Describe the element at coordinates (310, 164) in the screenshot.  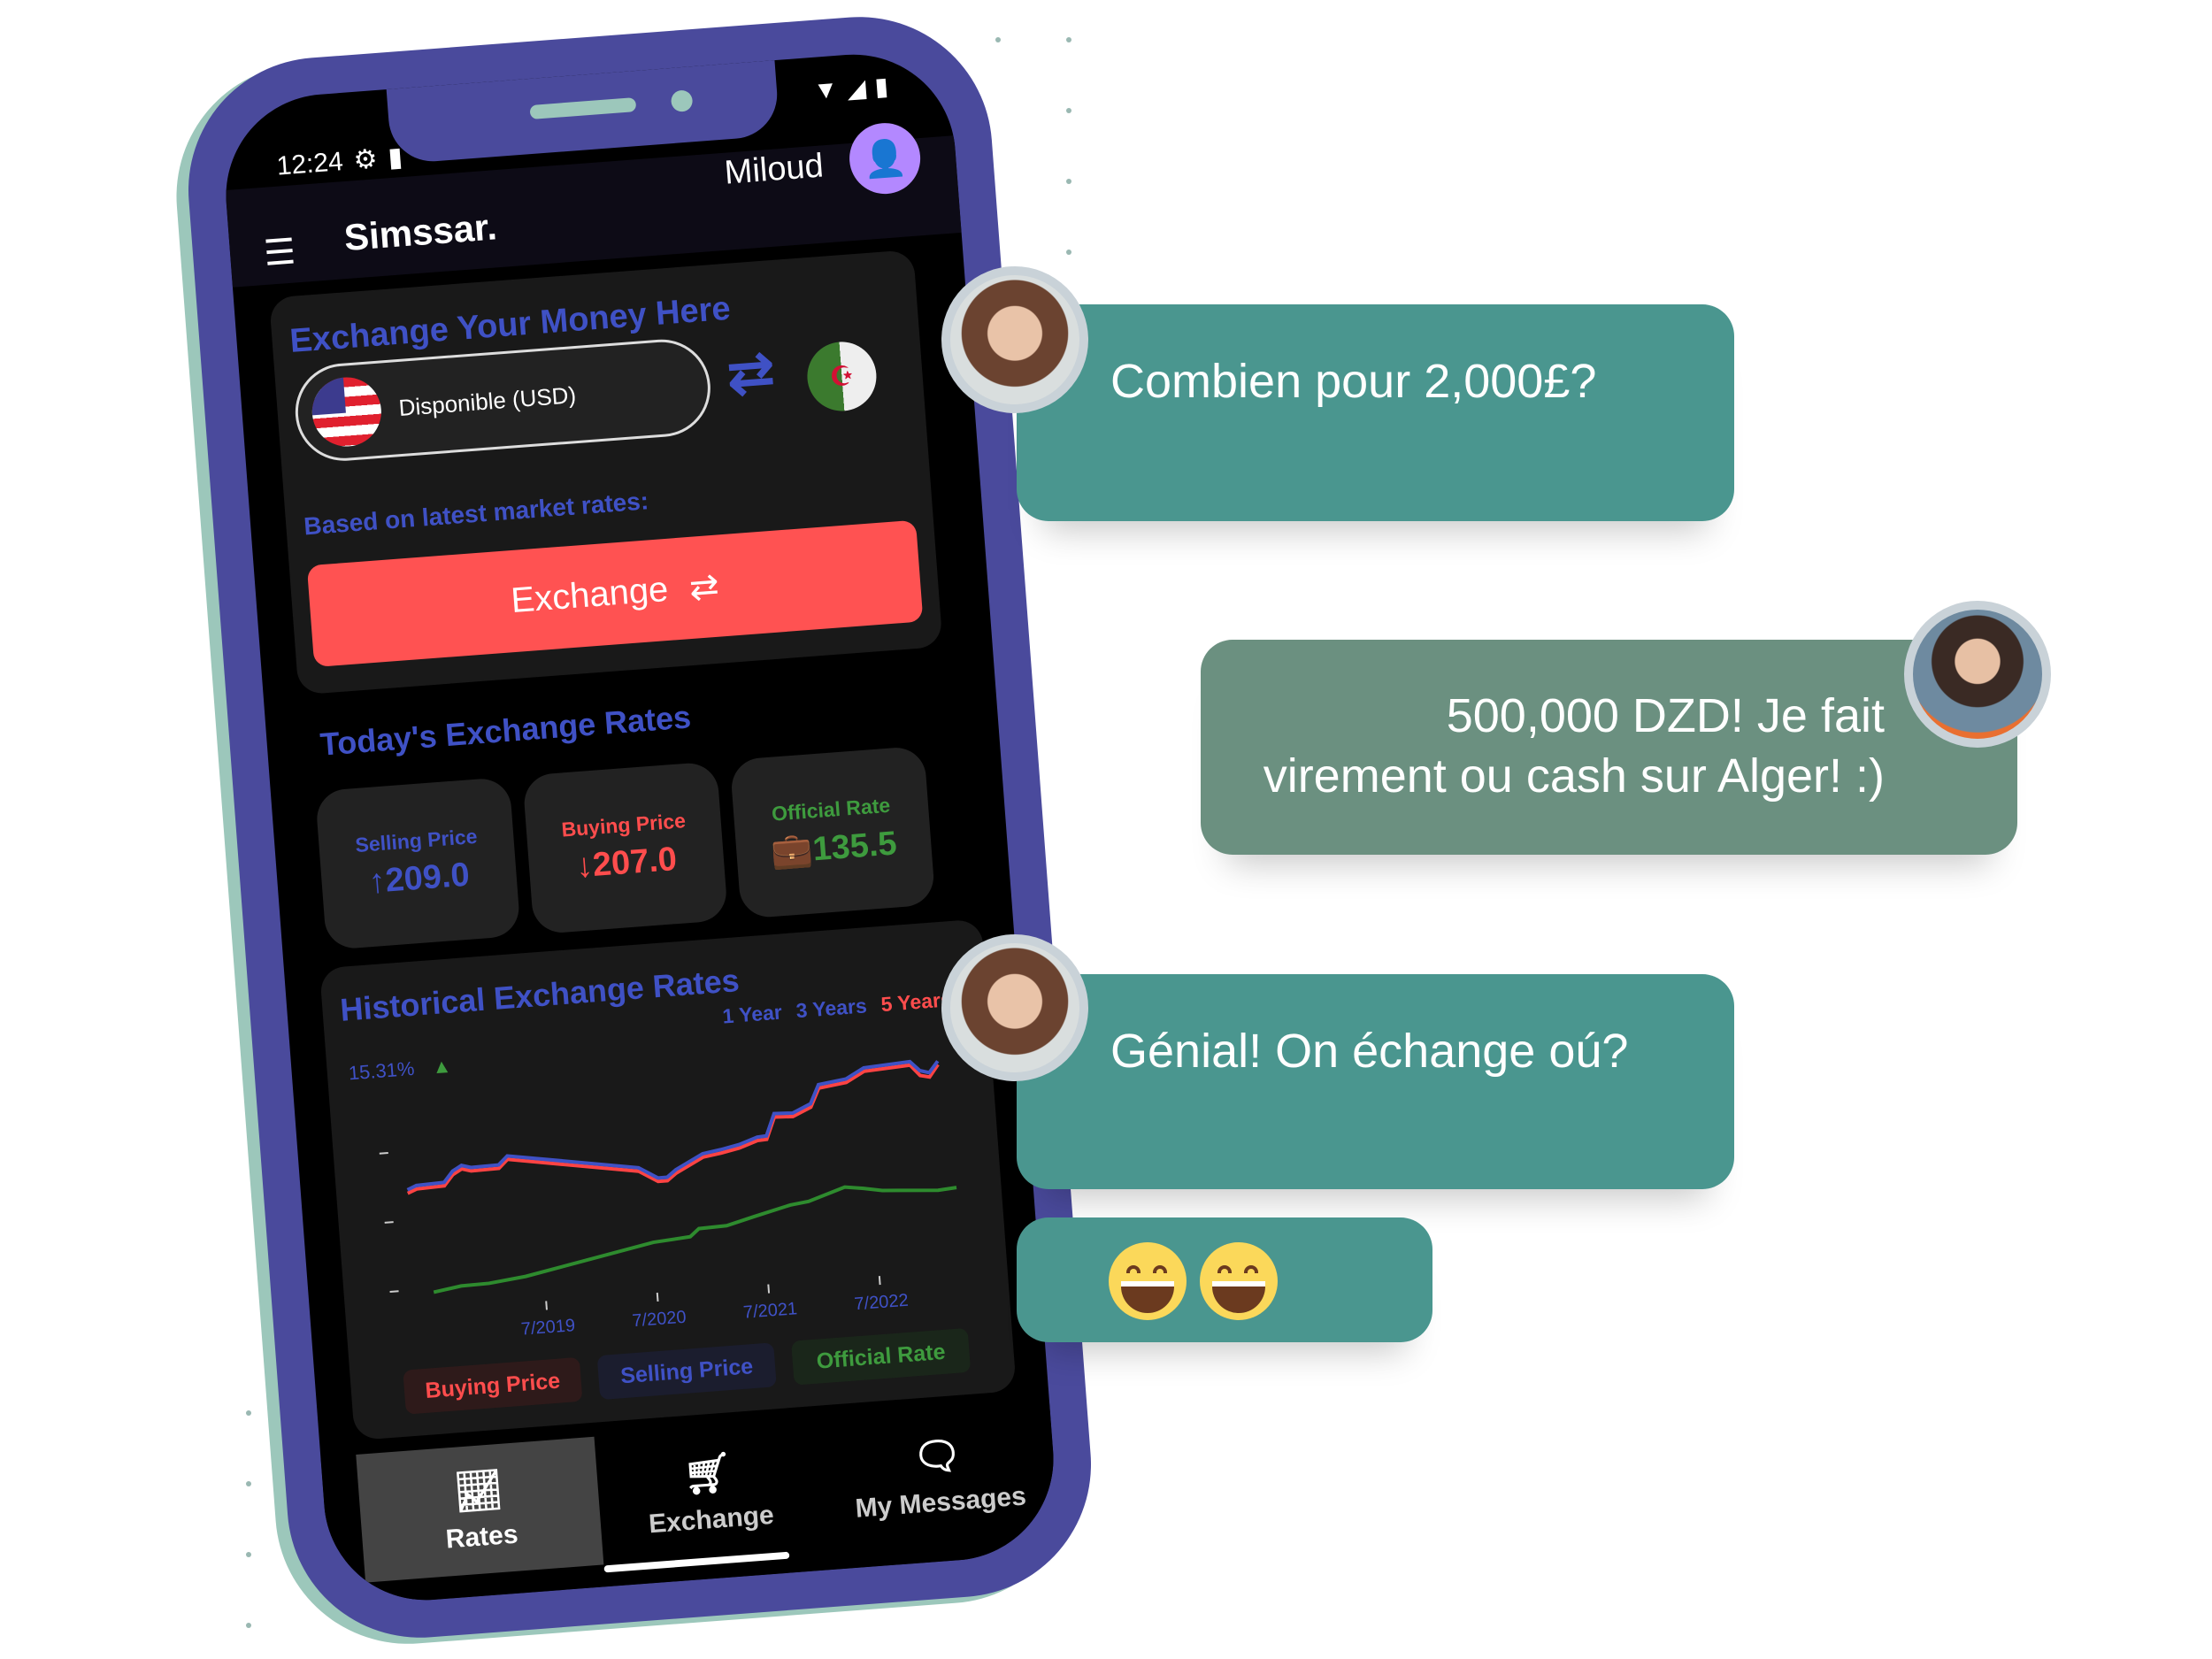
I see `status-time: 12:24` at that location.